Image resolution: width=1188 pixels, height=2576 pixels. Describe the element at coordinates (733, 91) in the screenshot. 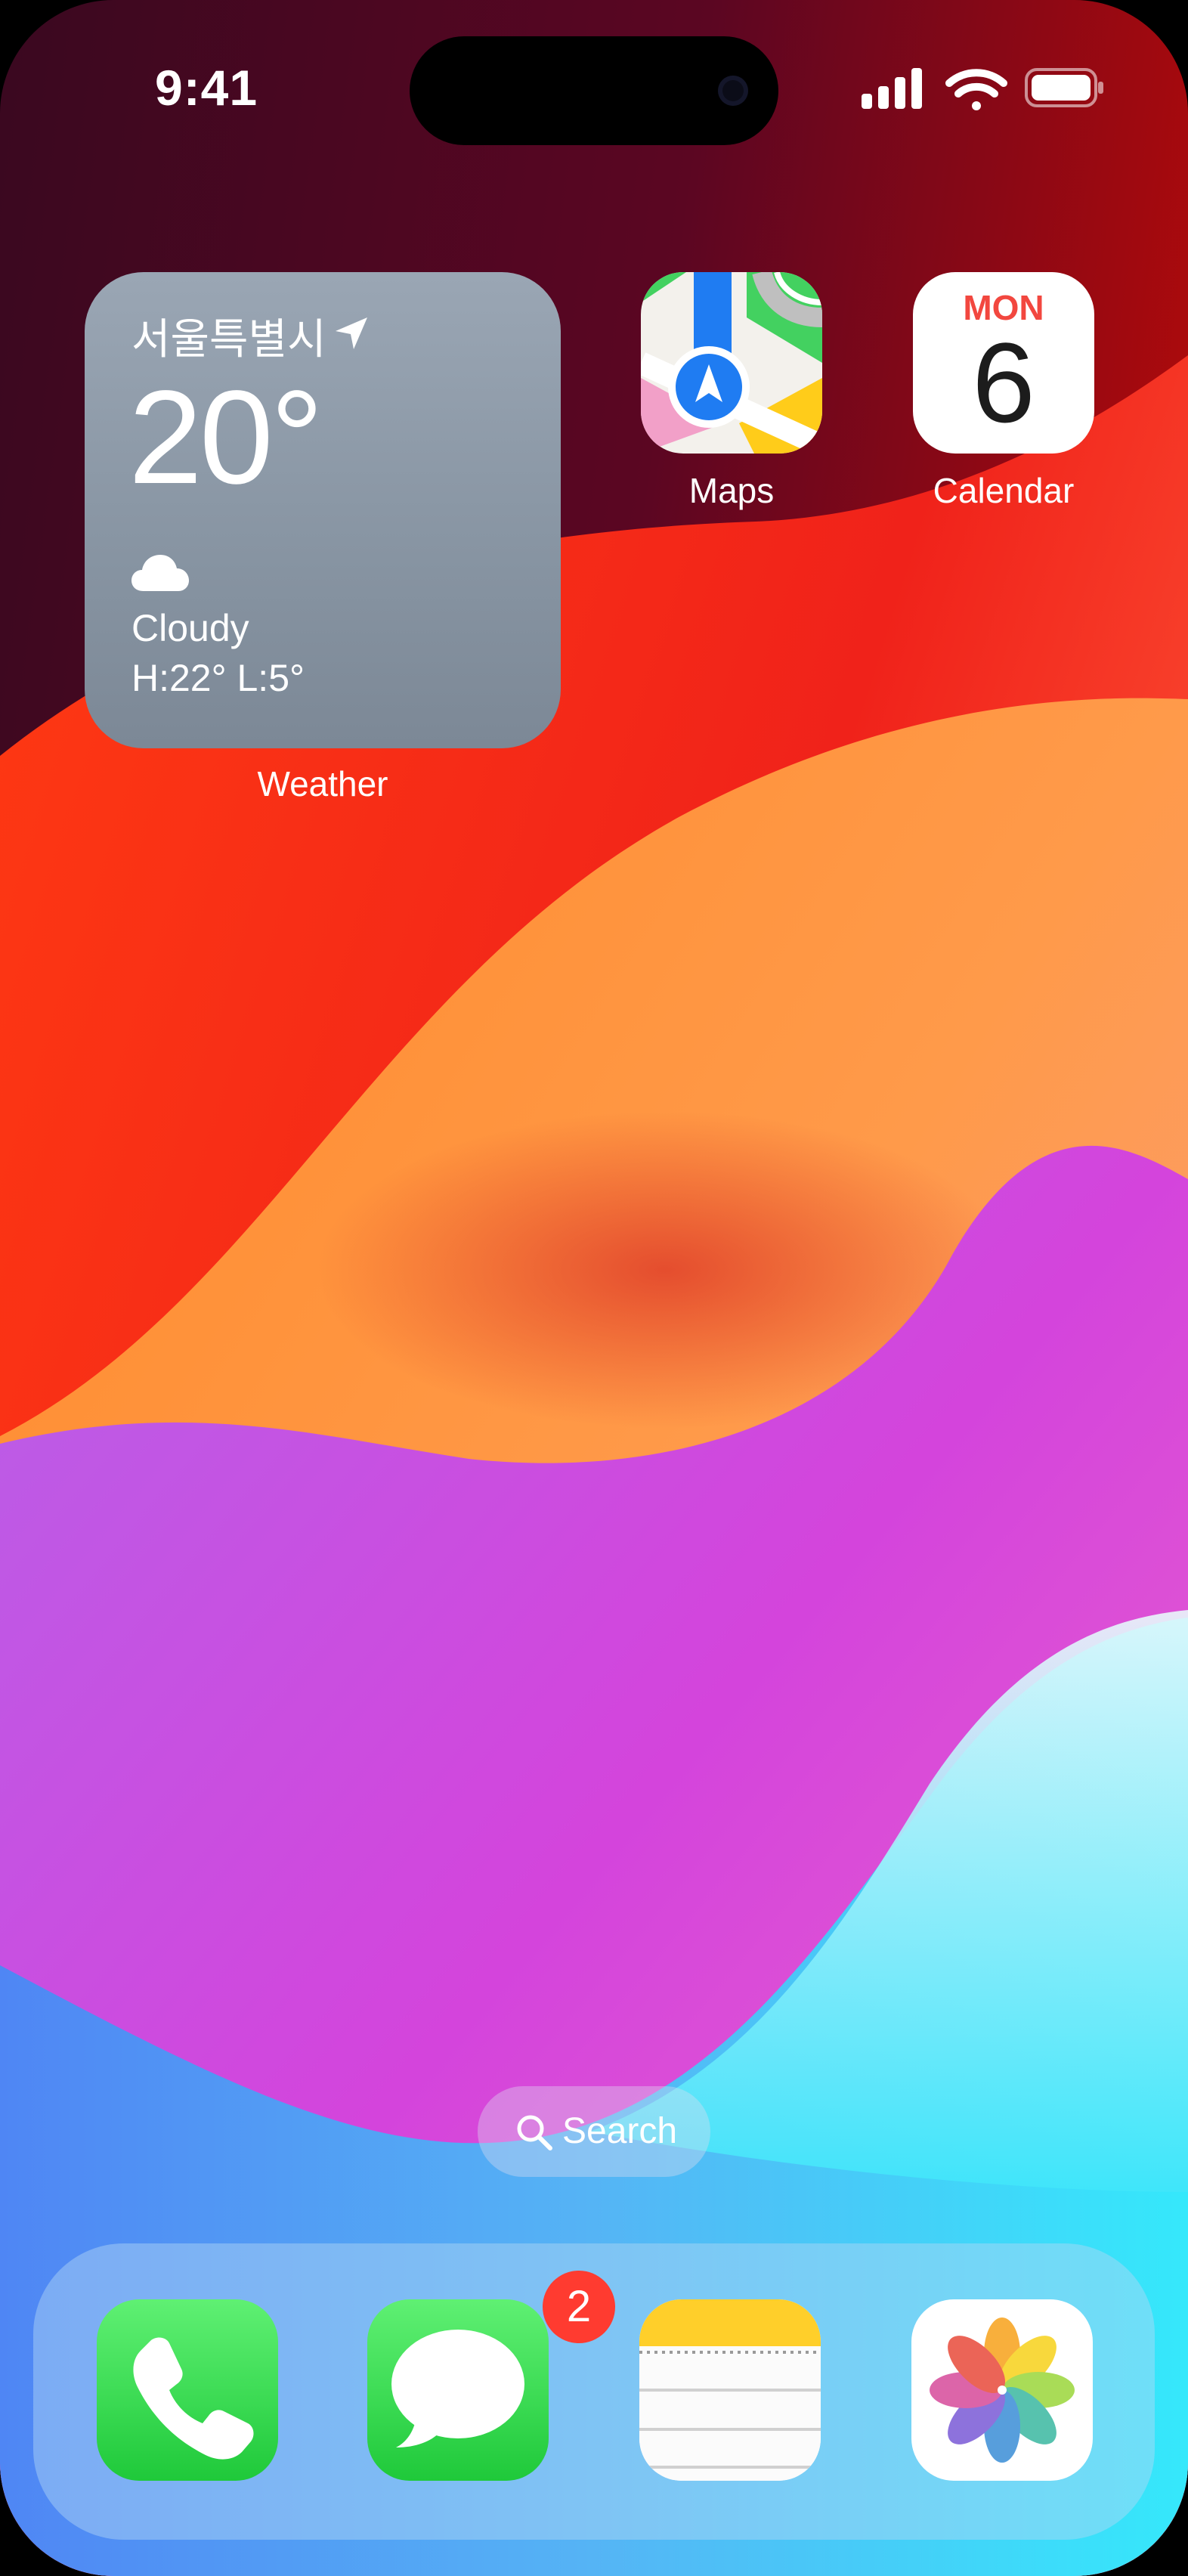

I see `camera-icon` at that location.